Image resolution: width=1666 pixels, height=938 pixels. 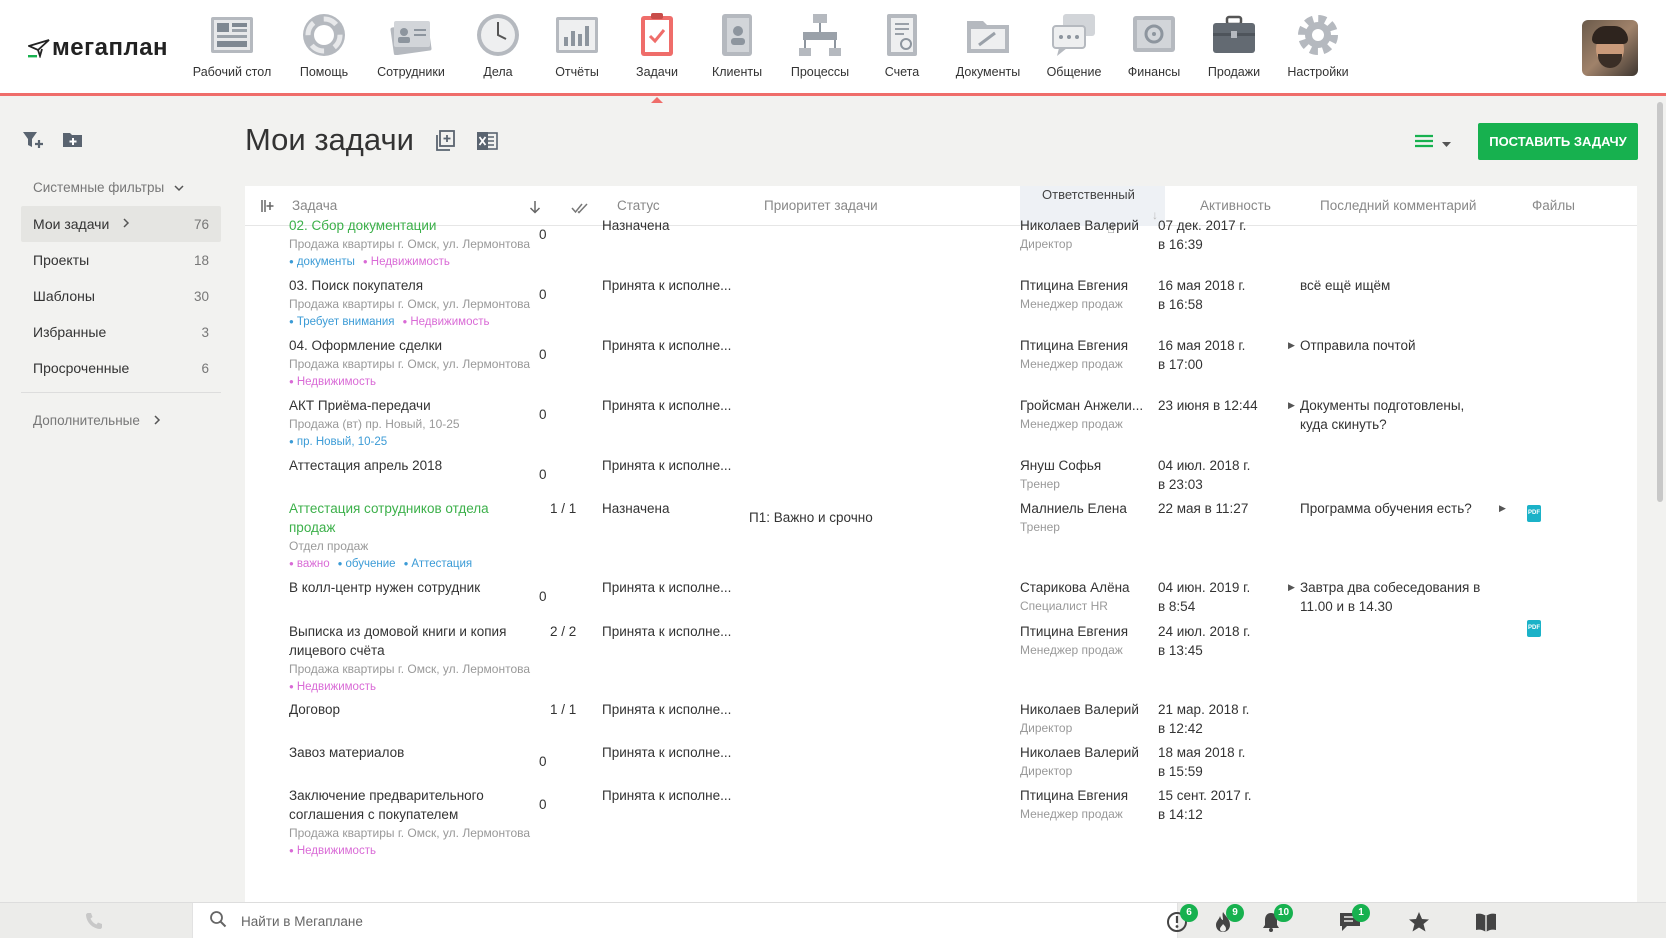 I want to click on task-name-link: АКТ Приёма-передачи, so click(x=409, y=405).